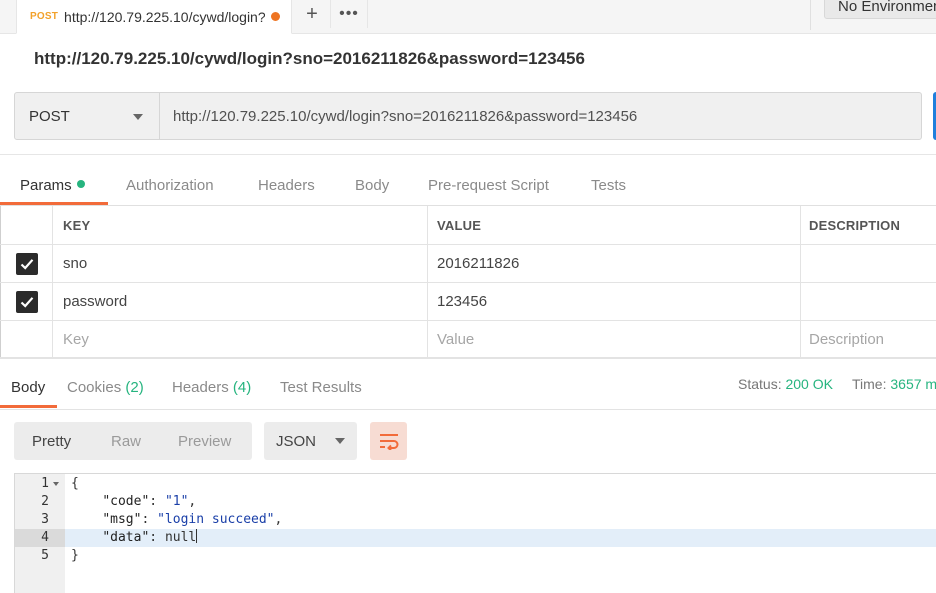  Describe the element at coordinates (49, 116) in the screenshot. I see `method-select-label: POST` at that location.